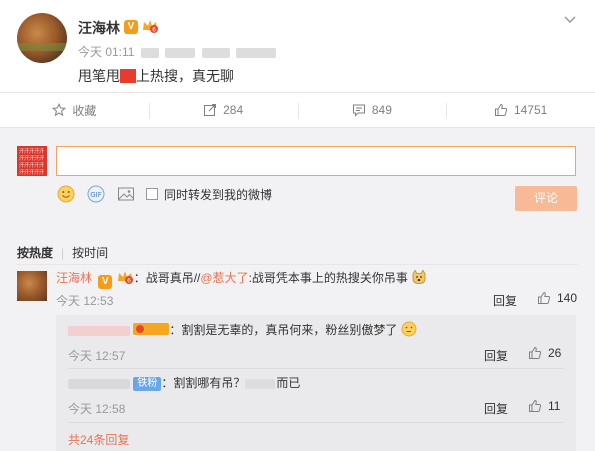 The height and width of the screenshot is (451, 595). What do you see at coordinates (63, 253) in the screenshot?
I see `sort-tabs: 按热度 | 按时间` at bounding box center [63, 253].